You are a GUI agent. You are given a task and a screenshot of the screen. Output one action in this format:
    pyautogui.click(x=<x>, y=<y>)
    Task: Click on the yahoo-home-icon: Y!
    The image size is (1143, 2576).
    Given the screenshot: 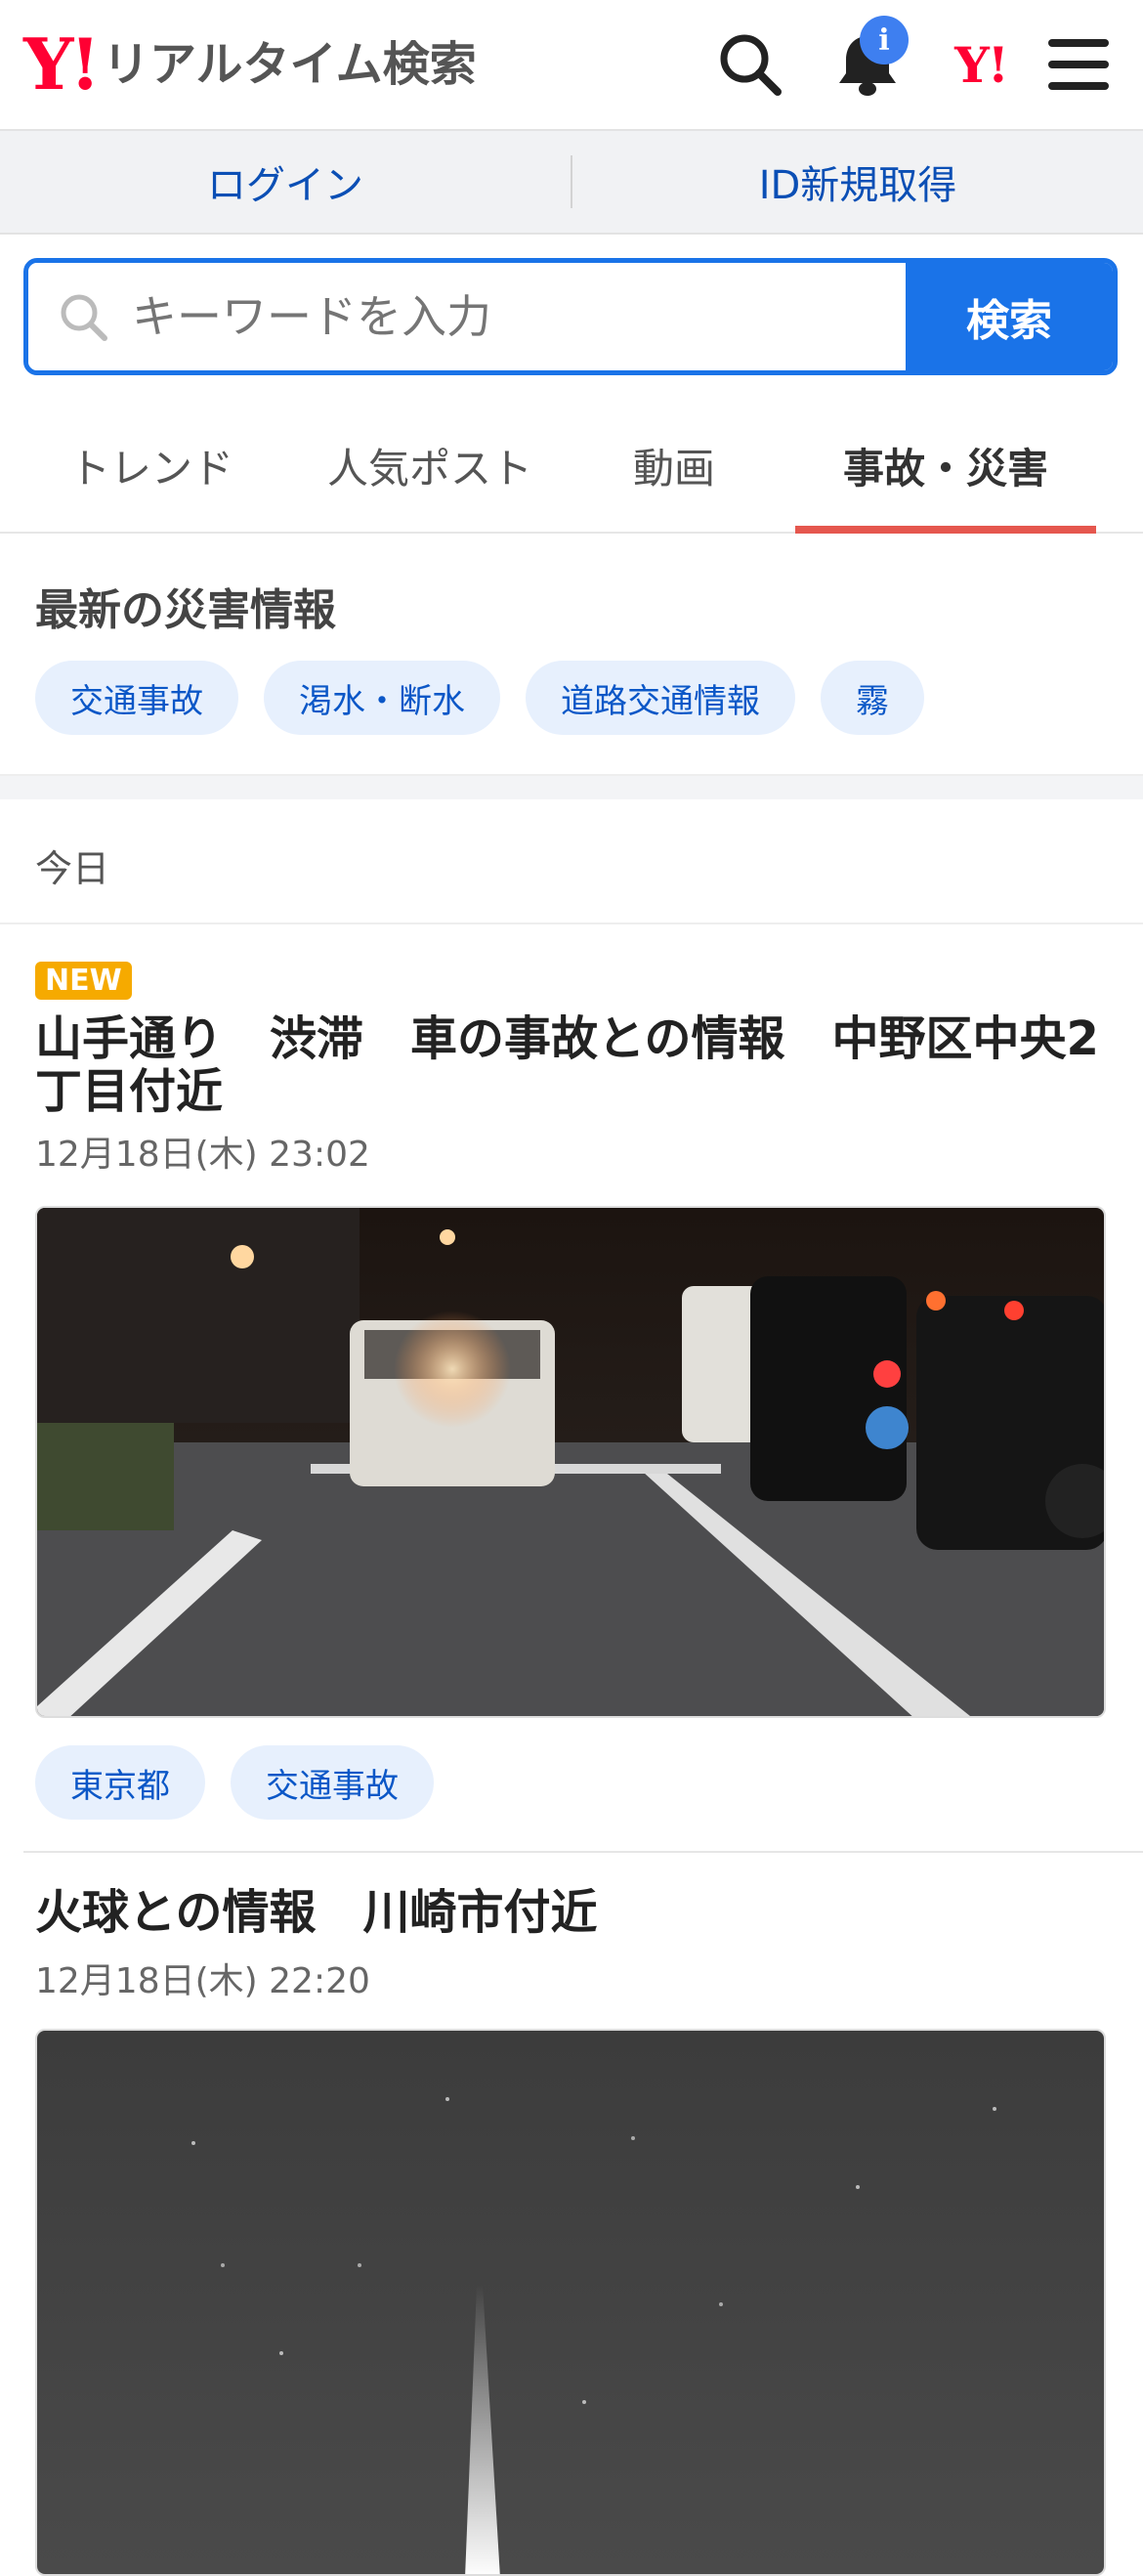 What is the action you would take?
    pyautogui.click(x=981, y=64)
    